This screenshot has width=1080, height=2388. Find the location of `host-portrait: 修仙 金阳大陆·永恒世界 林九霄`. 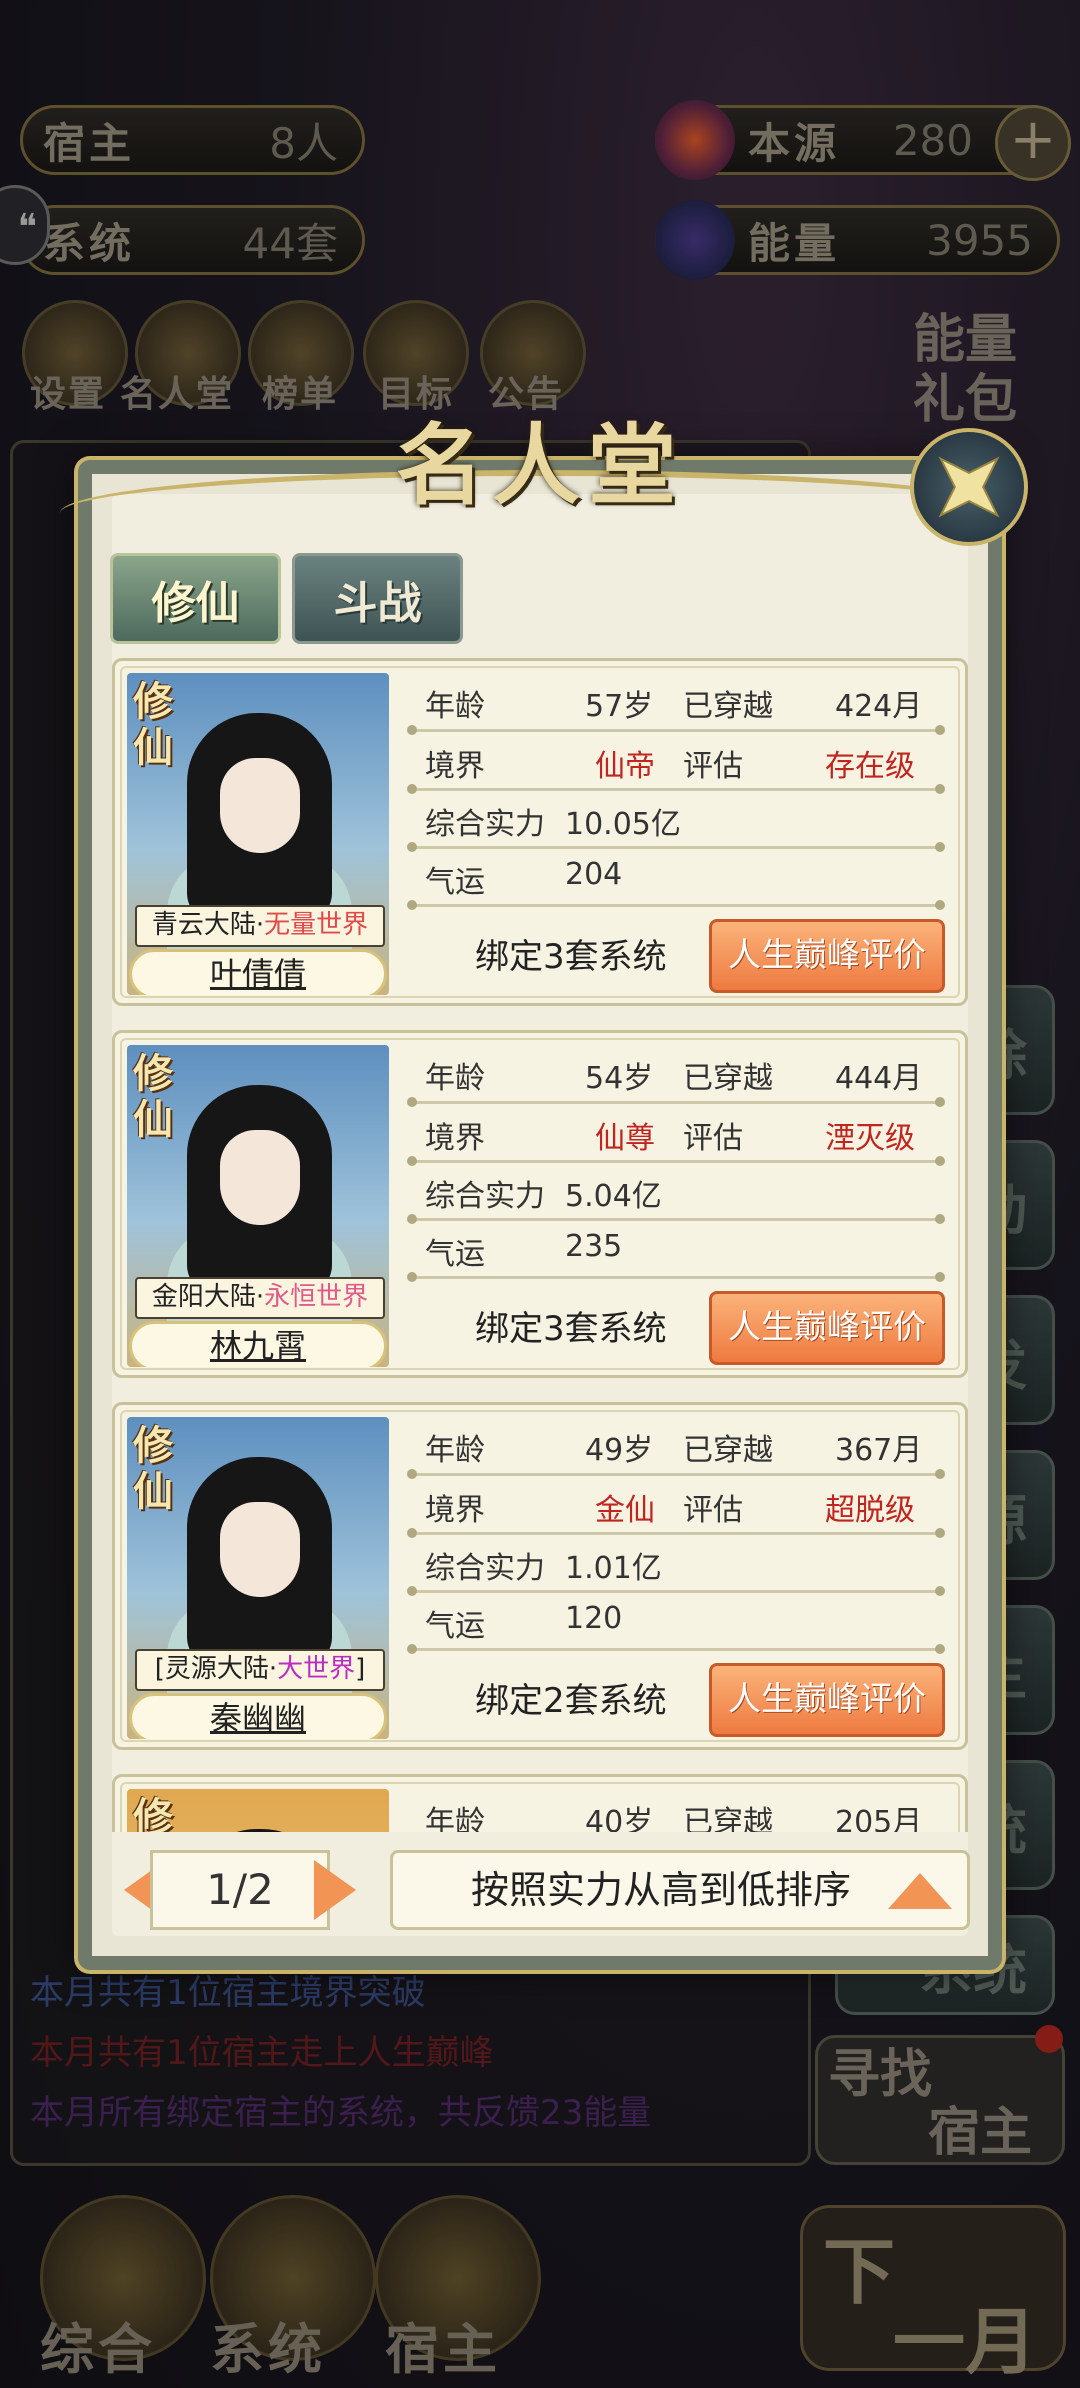

host-portrait: 修仙 金阳大陆·永恒世界 林九霄 is located at coordinates (258, 1206).